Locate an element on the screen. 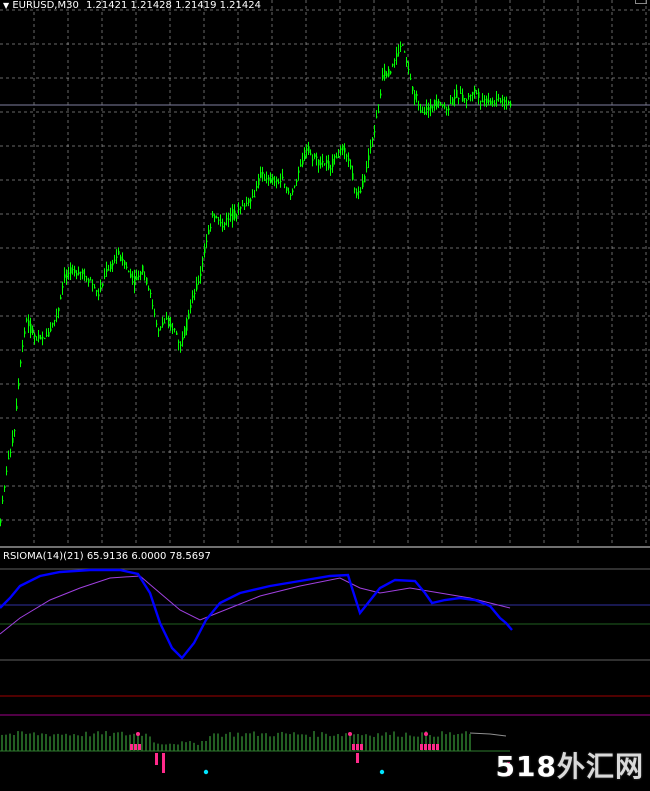  histogram-tail is located at coordinates (488, 734).